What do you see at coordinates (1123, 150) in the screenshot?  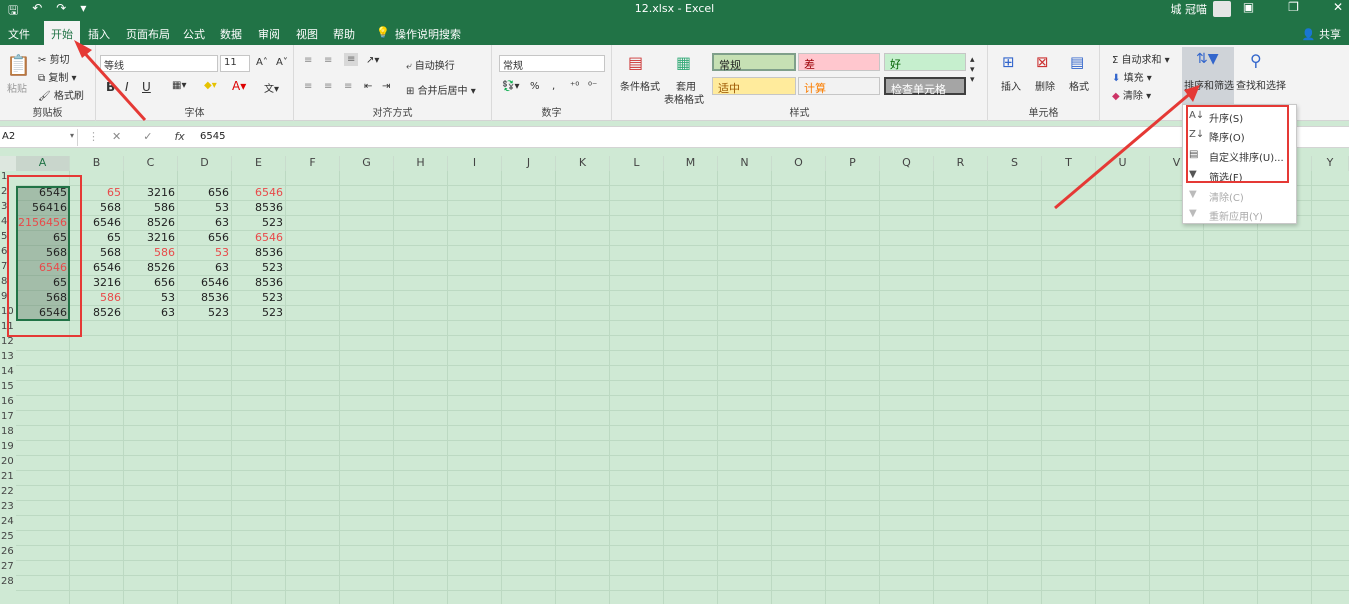 I see `arrow-to-sort-filter` at bounding box center [1123, 150].